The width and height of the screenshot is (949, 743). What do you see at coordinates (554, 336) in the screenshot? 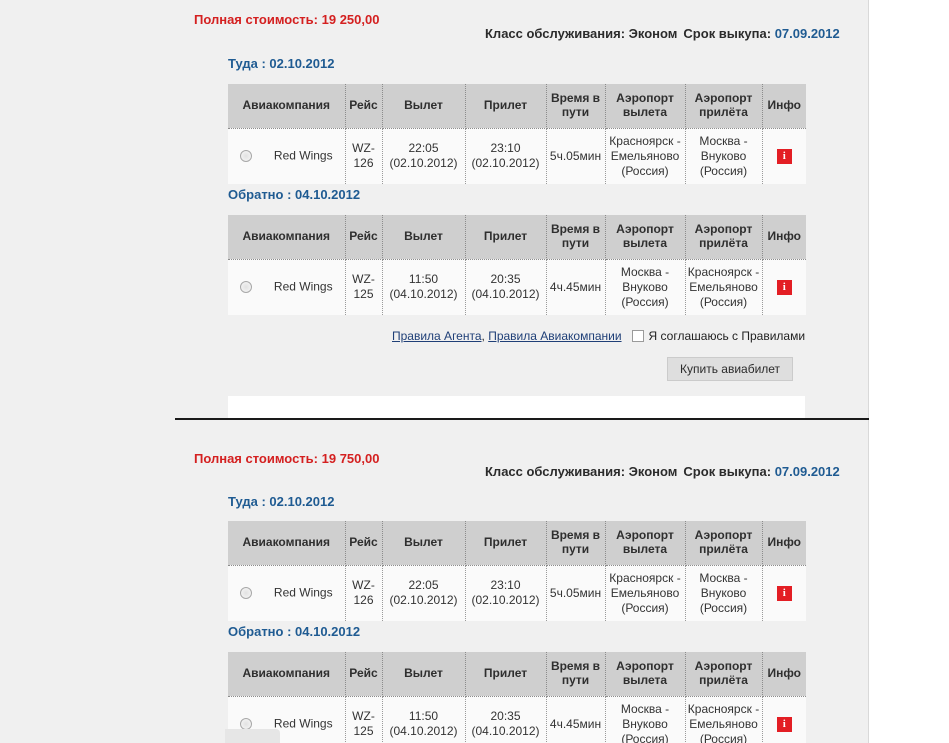
I see `airline-rules-link: Правила Авиакомпании` at bounding box center [554, 336].